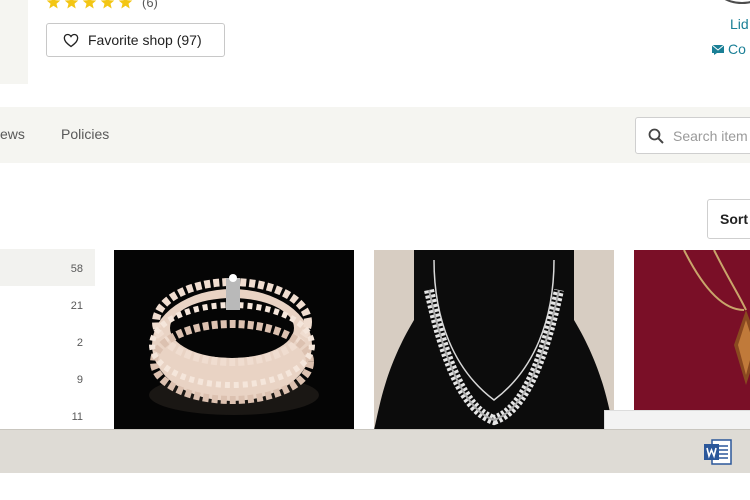  Describe the element at coordinates (145, 40) in the screenshot. I see `favorite-shop-label: Favorite shop (97)` at that location.